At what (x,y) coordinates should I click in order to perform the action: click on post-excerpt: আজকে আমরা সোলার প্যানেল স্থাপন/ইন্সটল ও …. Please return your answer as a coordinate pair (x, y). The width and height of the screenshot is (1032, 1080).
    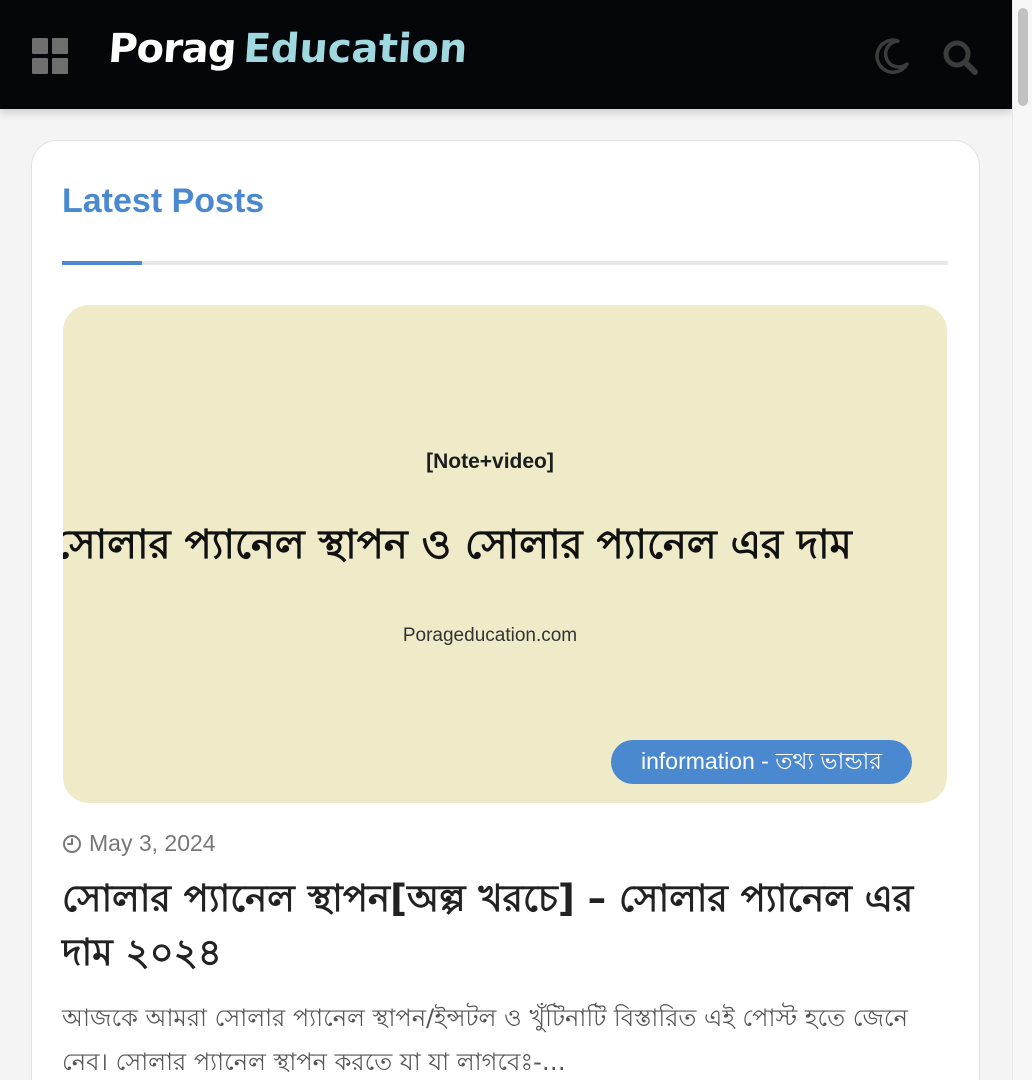
    Looking at the image, I should click on (485, 1040).